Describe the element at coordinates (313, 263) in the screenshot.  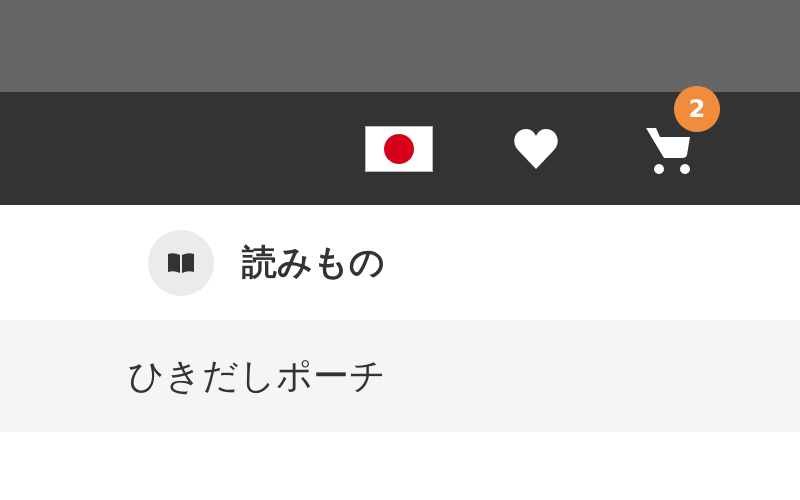
I see `section-title: 読みもの` at that location.